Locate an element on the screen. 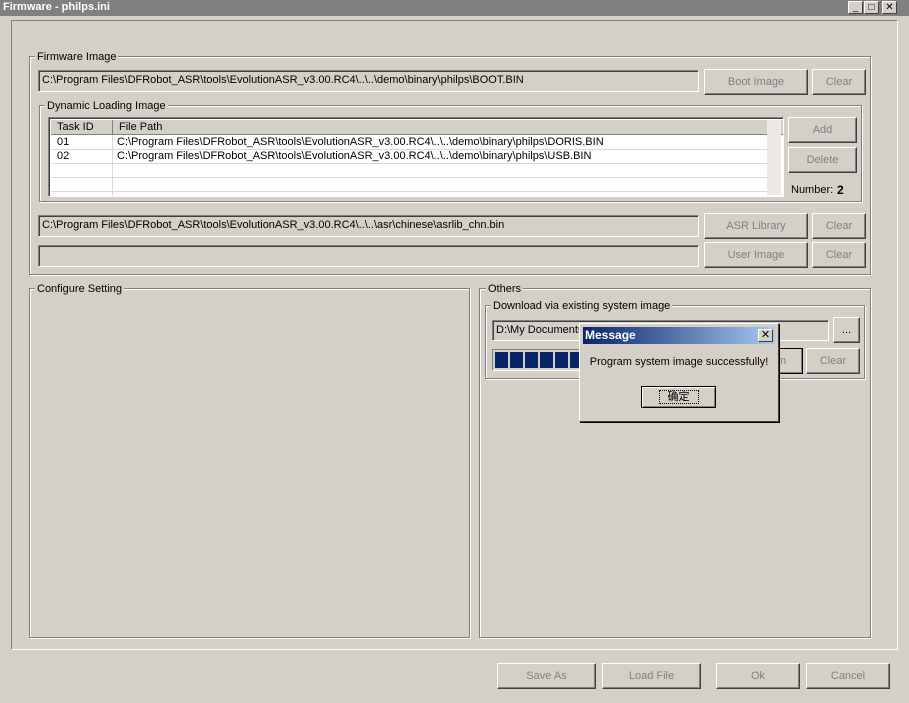 The image size is (909, 703). user-clear-button: Clear is located at coordinates (839, 255).